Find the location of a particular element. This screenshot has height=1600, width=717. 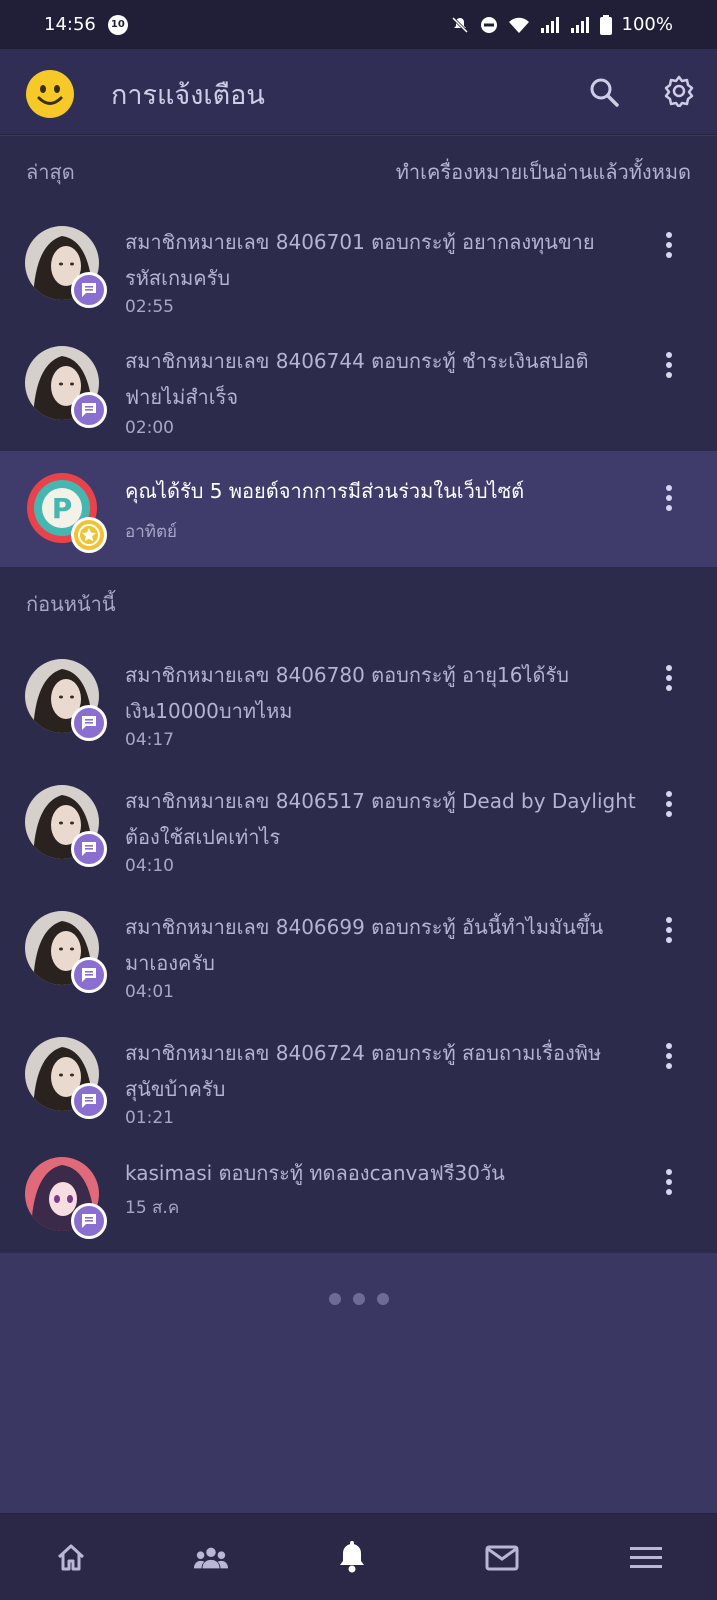

mark-all-read-link: ทำเครื่องหมายเป็นอ่านแล้วทั้งหมด is located at coordinates (543, 172).